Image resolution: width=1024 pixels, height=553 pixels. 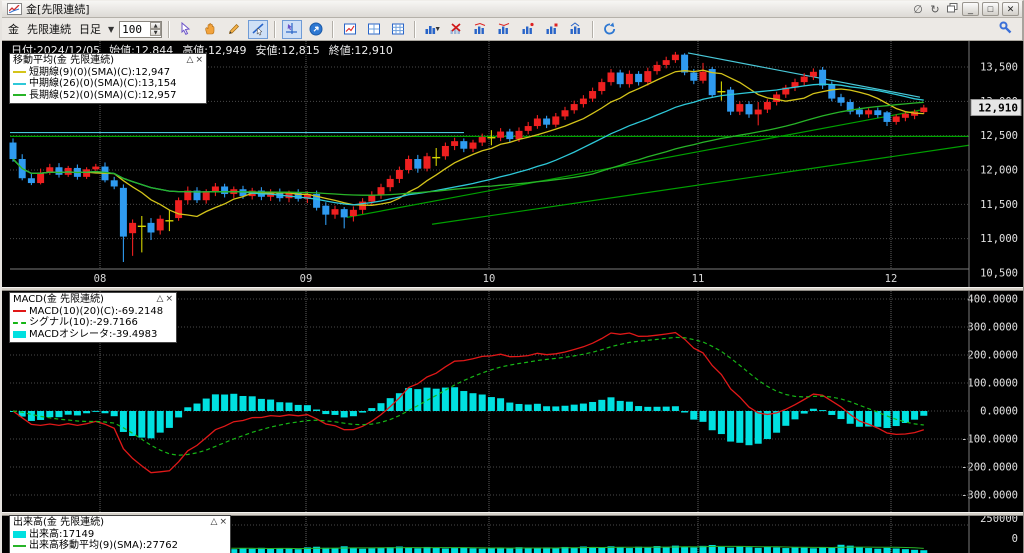 What do you see at coordinates (13, 29) in the screenshot?
I see `symbol-label: 金` at bounding box center [13, 29].